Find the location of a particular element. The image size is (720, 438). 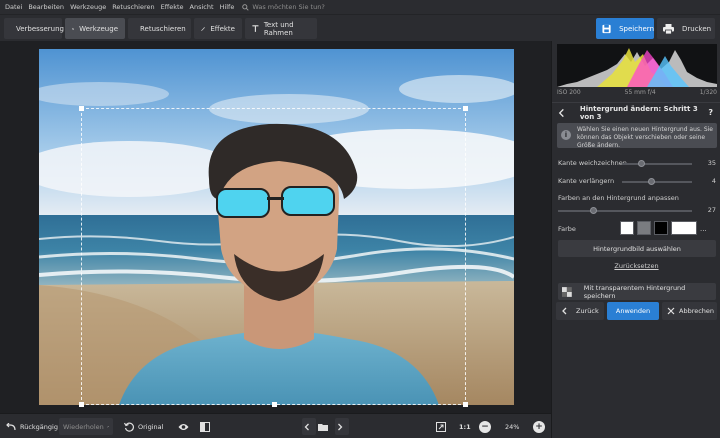

compare-button is located at coordinates (207, 426).